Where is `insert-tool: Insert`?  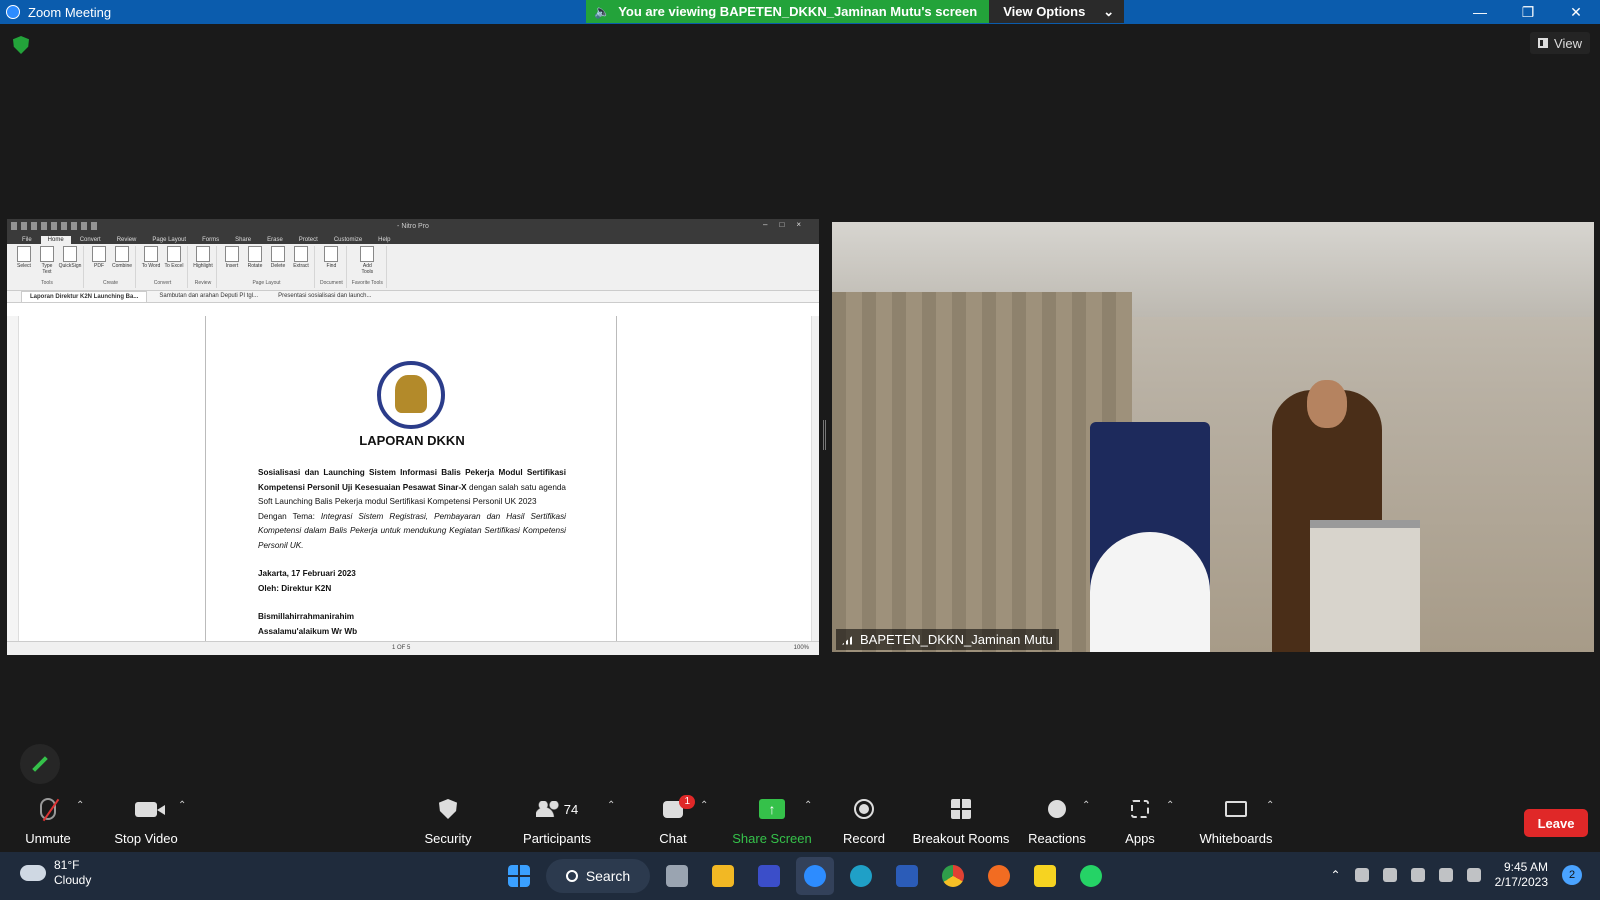
insert-tool: Insert is located at coordinates (232, 263).